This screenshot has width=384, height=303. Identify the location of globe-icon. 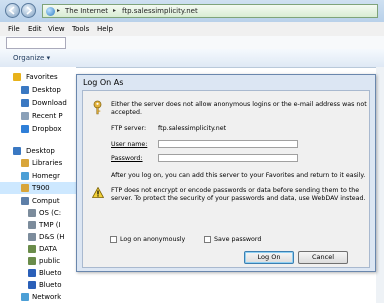
(50, 11).